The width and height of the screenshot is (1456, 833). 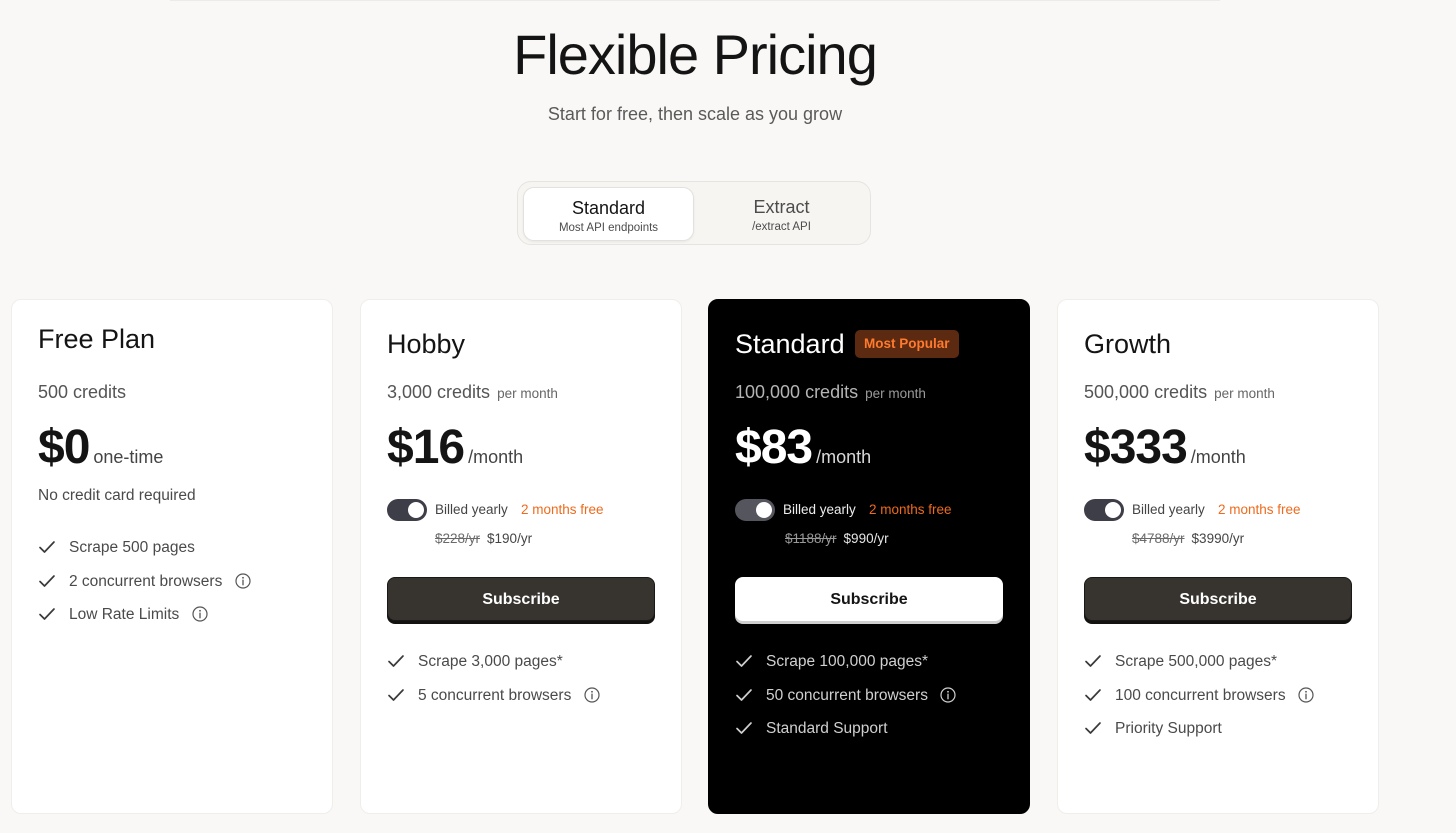 What do you see at coordinates (847, 661) in the screenshot?
I see `feature-text: Scrape 100,000 pages*` at bounding box center [847, 661].